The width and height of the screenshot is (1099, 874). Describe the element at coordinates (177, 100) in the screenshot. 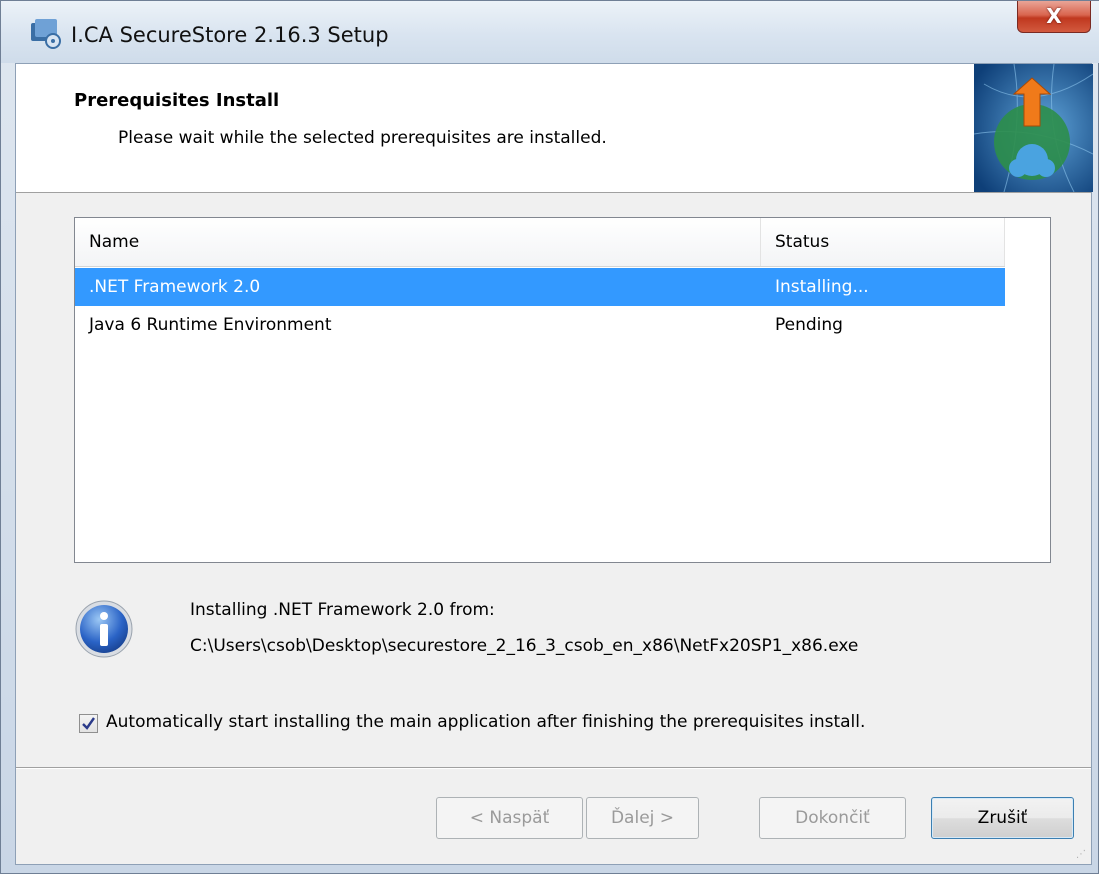

I see `page-title: Prerequisites Install` at that location.